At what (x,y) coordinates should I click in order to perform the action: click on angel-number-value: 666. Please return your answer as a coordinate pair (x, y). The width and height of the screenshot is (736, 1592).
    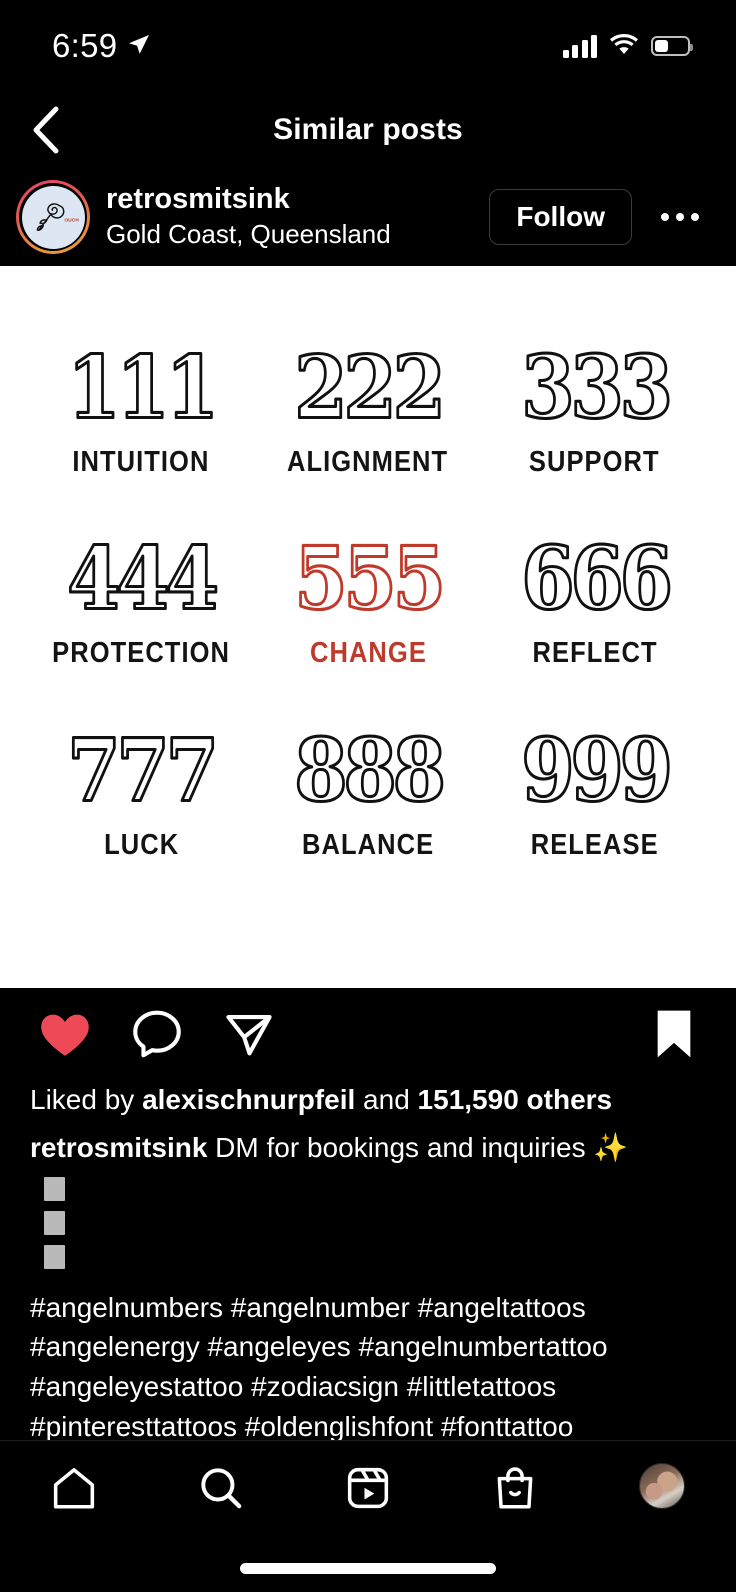
    Looking at the image, I should click on (595, 581).